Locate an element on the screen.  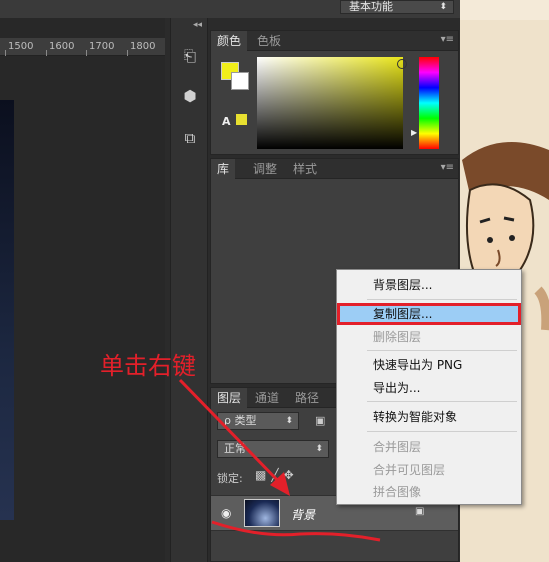
blend-mode-select: 正常 ⬍ is located at coordinates (273, 449).